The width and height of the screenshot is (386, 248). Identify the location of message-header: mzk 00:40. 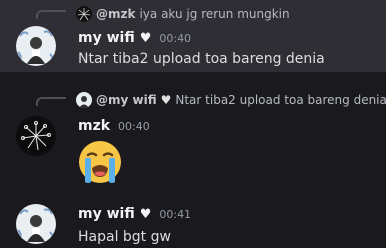
(114, 126).